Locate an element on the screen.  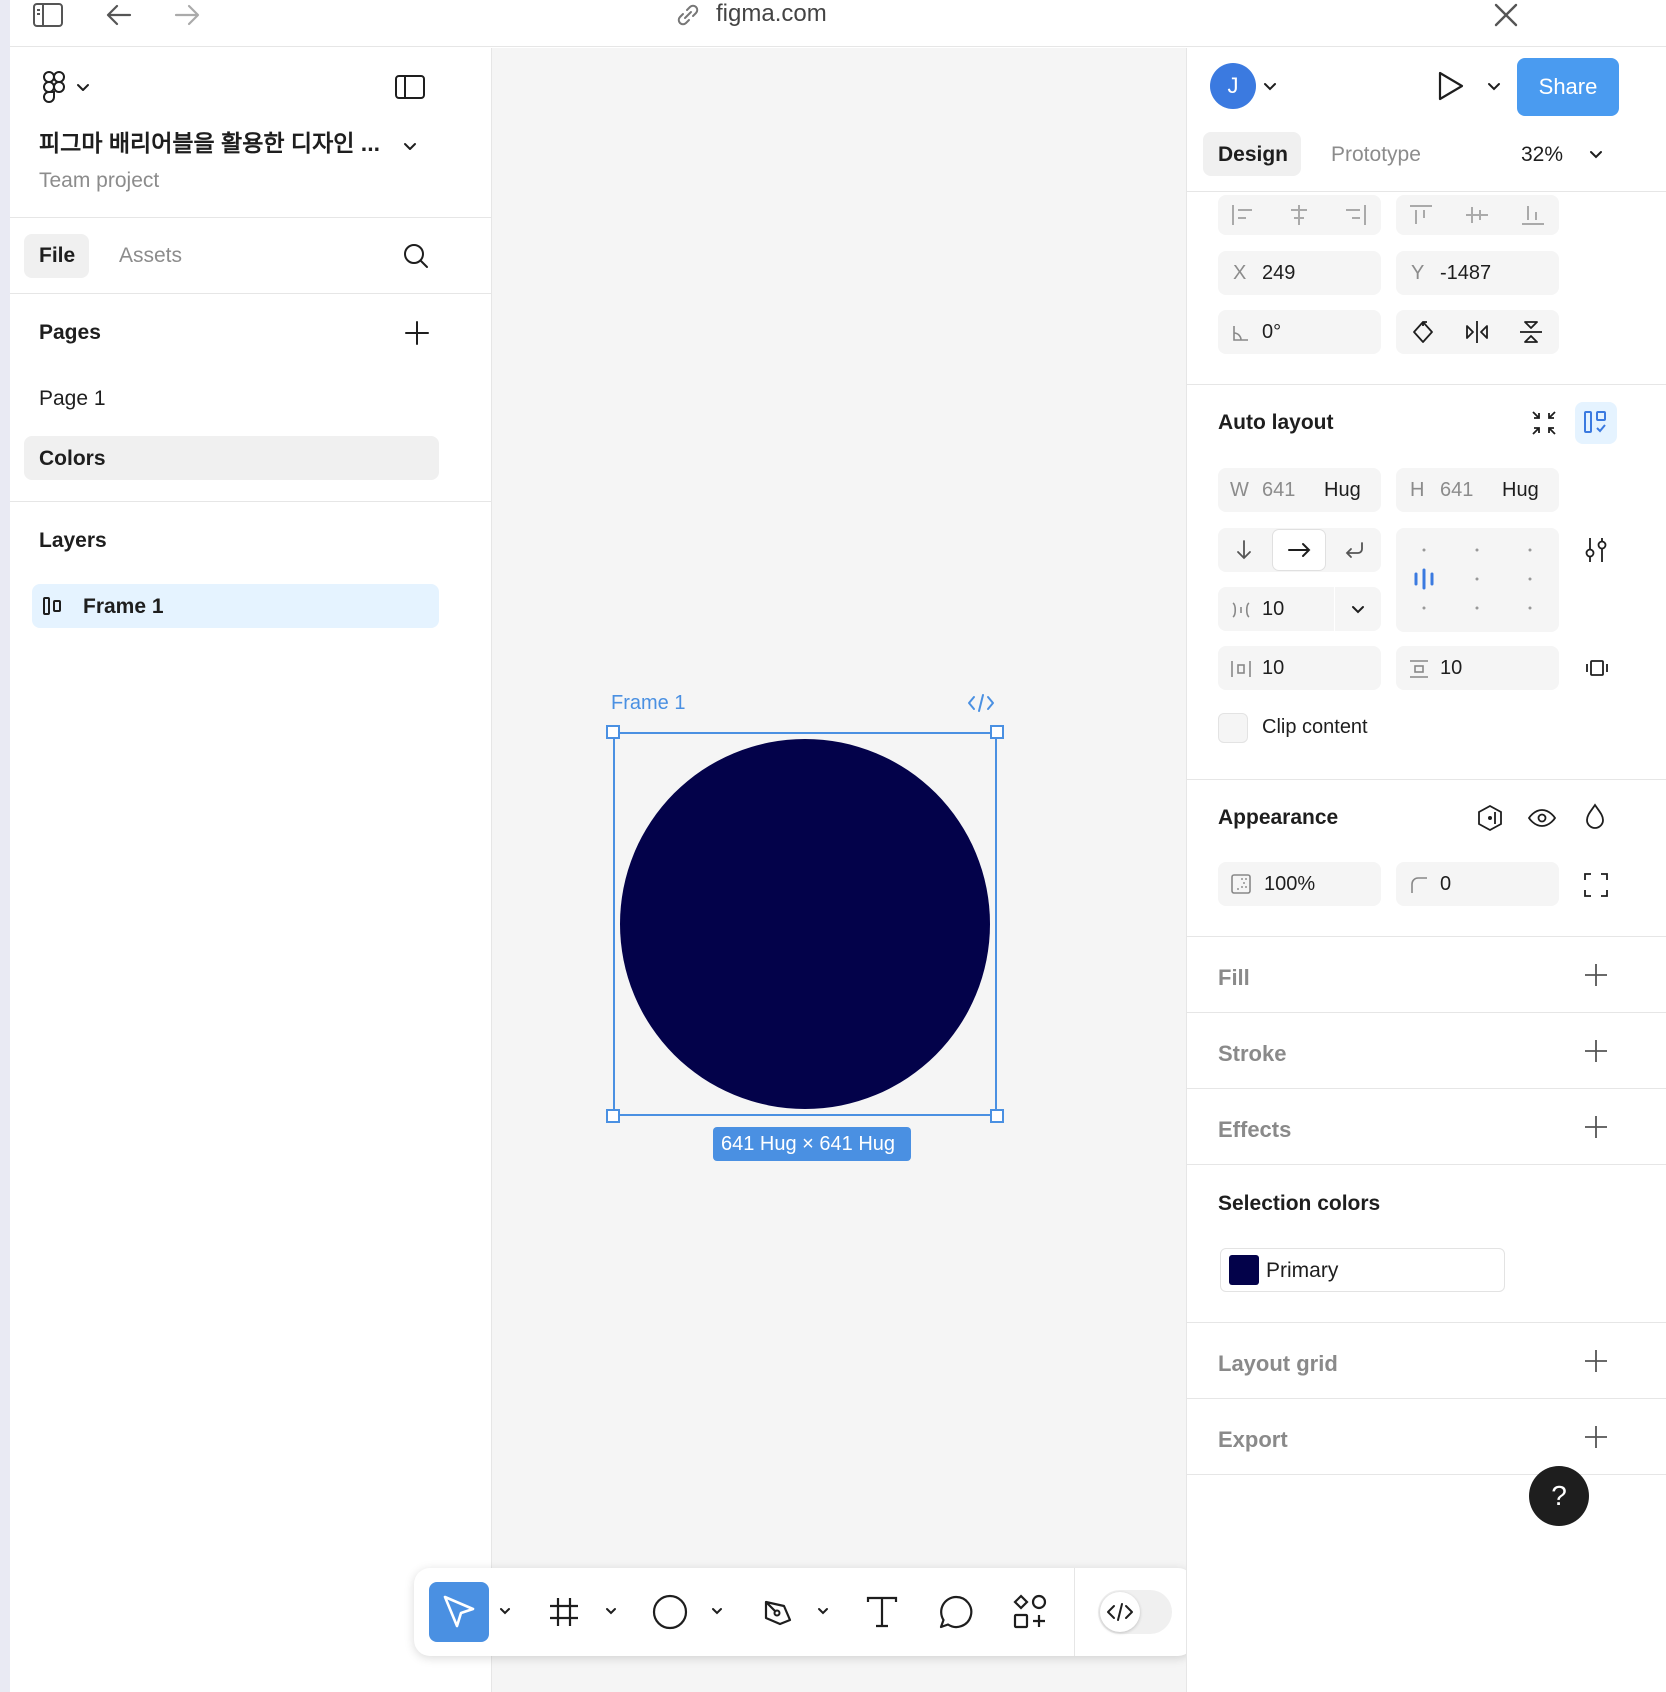
ellipse-tool-icon is located at coordinates (670, 1612).